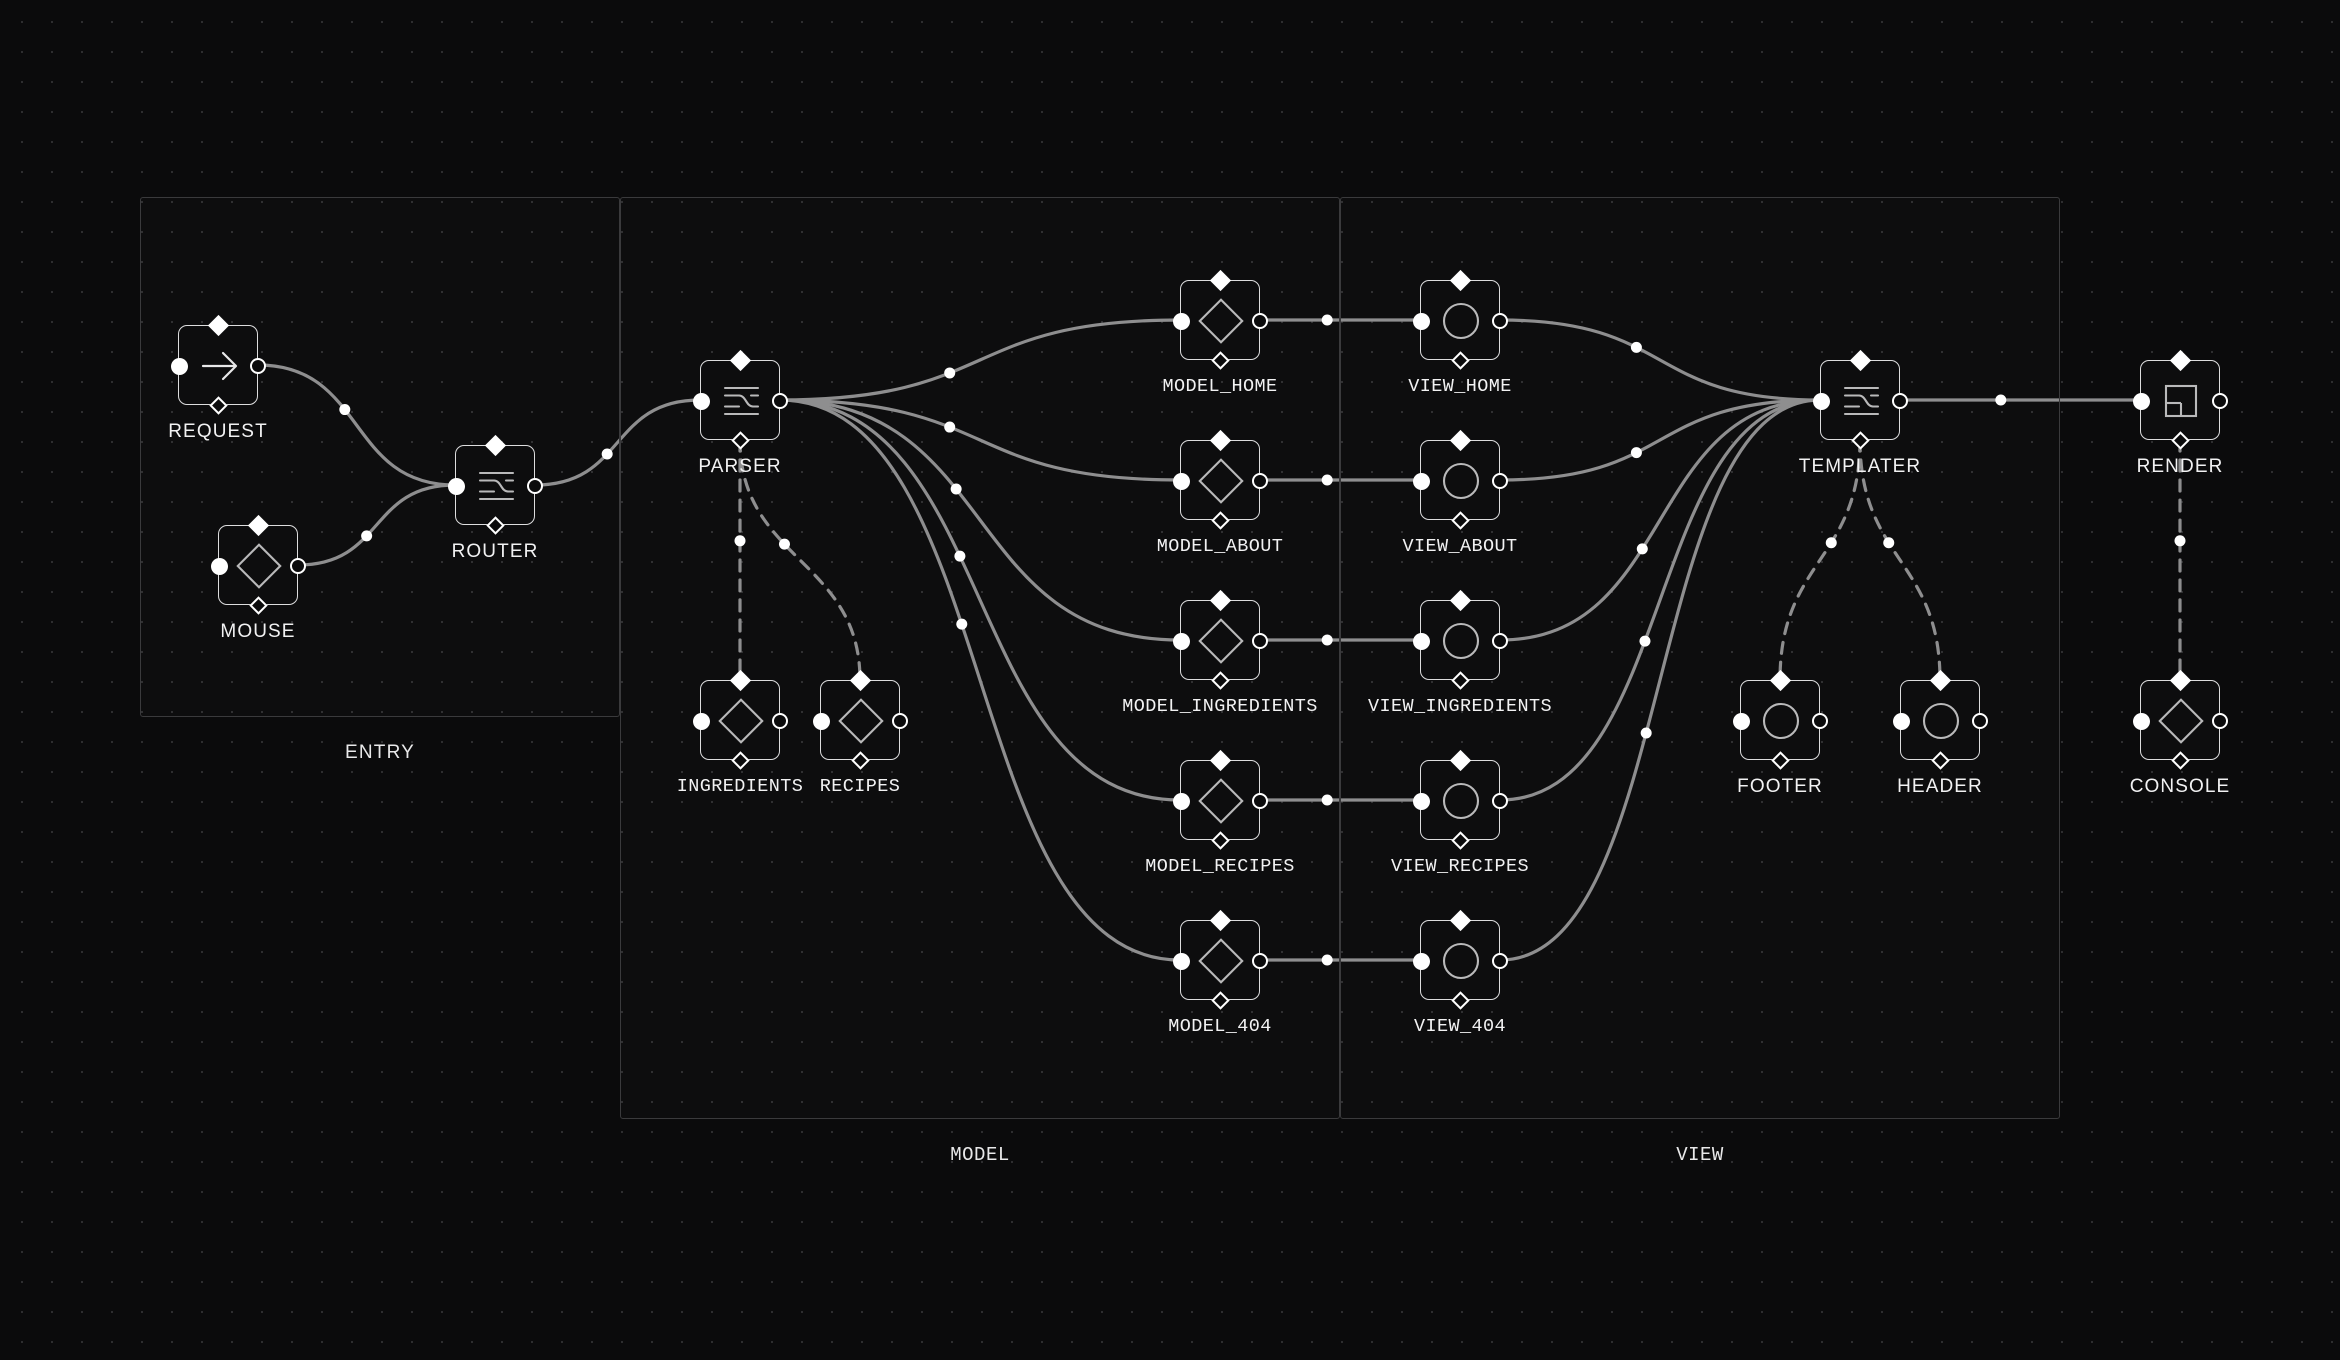 The height and width of the screenshot is (1360, 2340). I want to click on diamond-icon, so click(740, 720).